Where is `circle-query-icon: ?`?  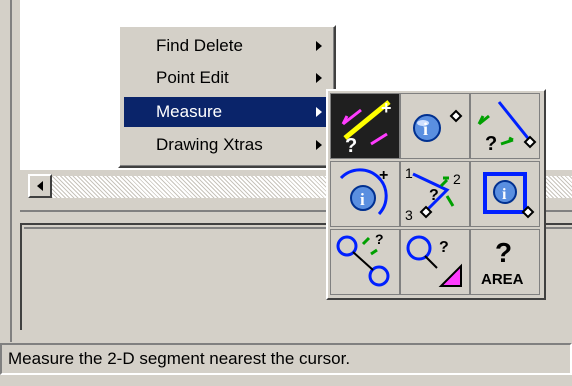
circle-query-icon: ? is located at coordinates (434, 261).